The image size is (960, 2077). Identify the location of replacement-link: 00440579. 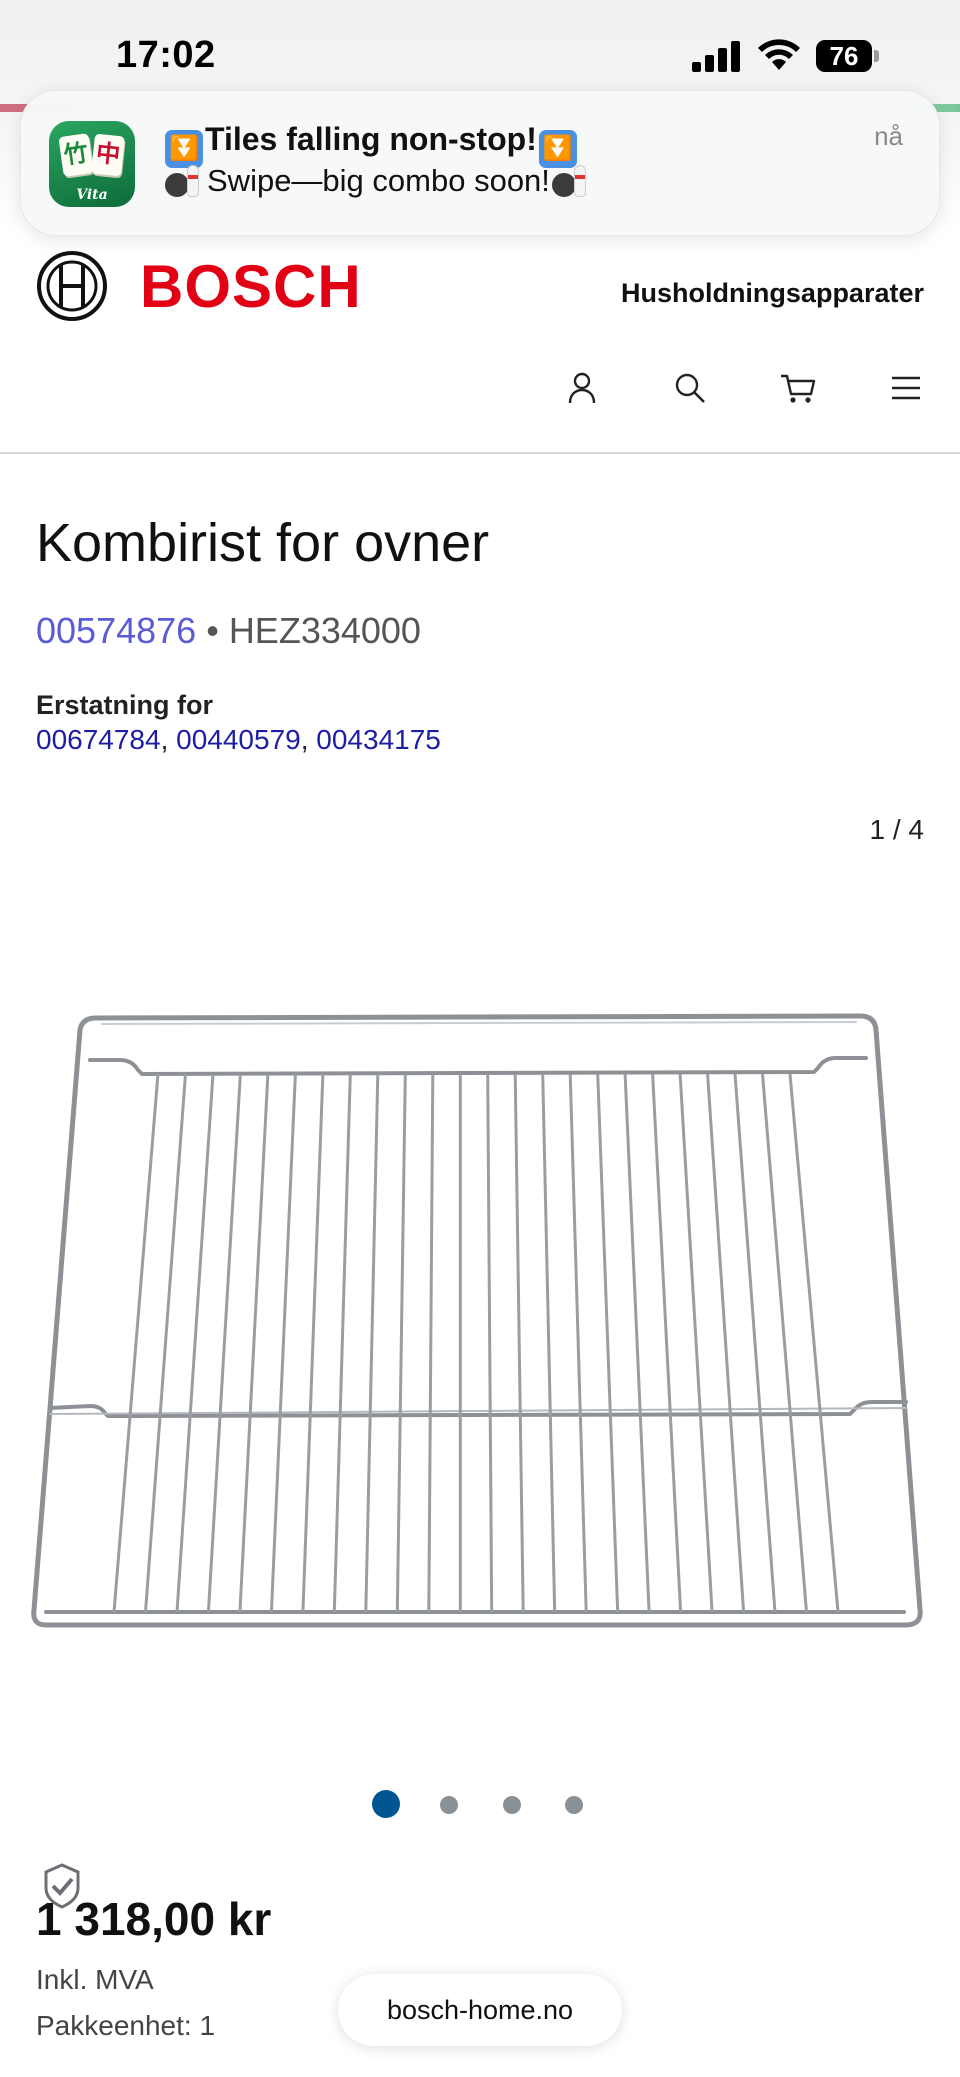
(238, 739).